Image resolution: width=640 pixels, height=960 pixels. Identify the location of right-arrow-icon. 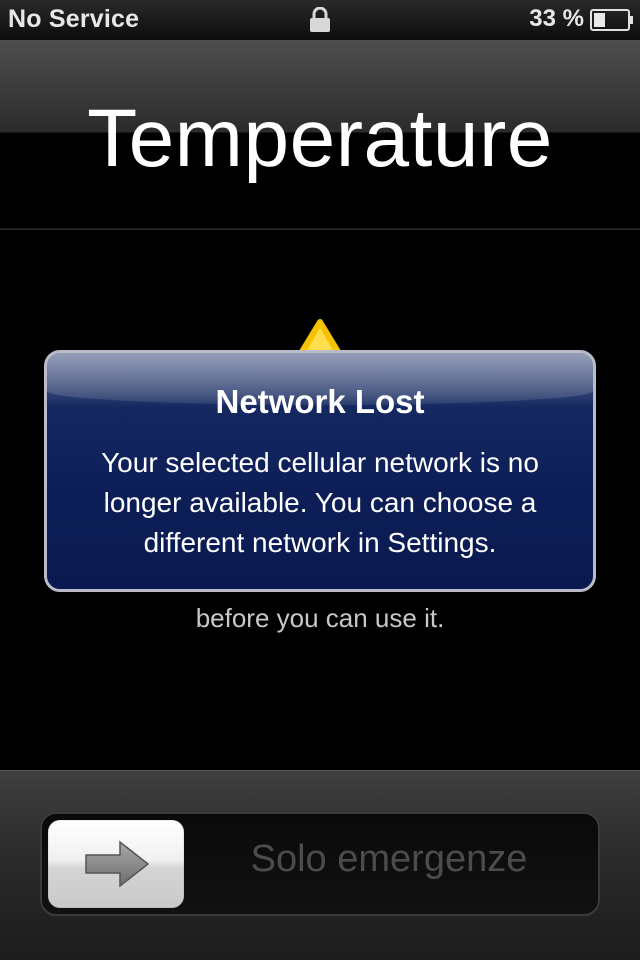
(117, 864).